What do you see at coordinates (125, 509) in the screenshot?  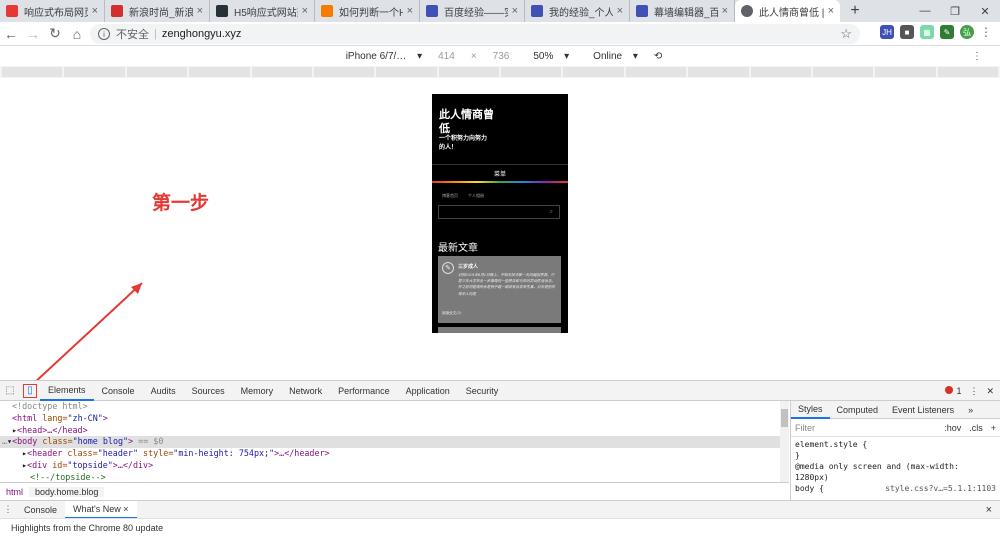 I see `close-icon: ×` at bounding box center [125, 509].